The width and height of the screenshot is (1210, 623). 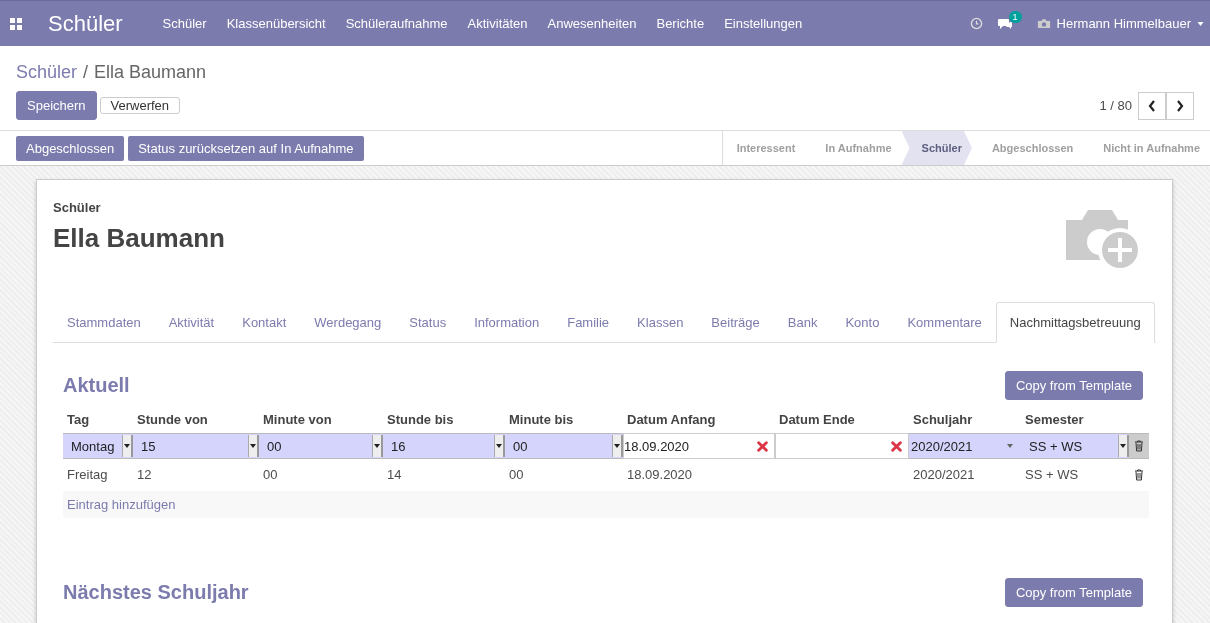 What do you see at coordinates (156, 592) in the screenshot?
I see `section-title: Nächstes Schuljahr` at bounding box center [156, 592].